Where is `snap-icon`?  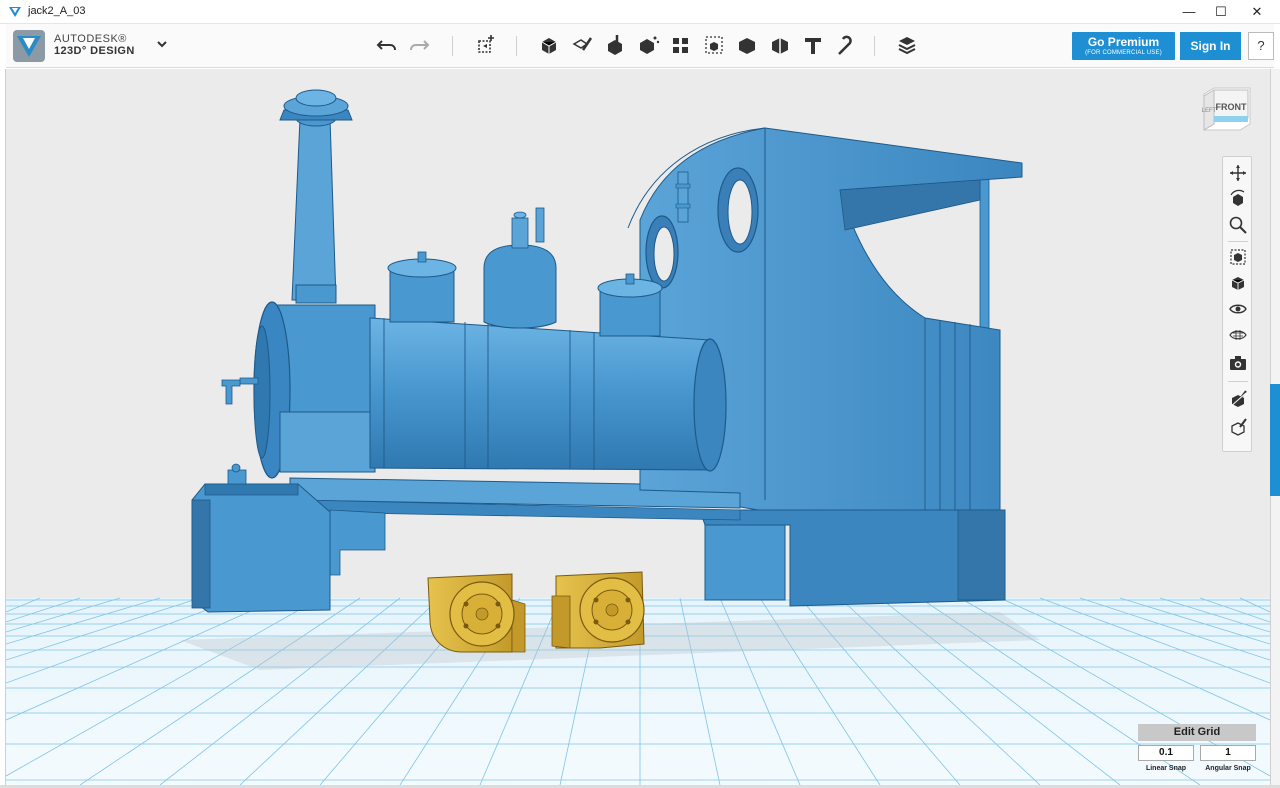
snap-icon is located at coordinates (846, 45).